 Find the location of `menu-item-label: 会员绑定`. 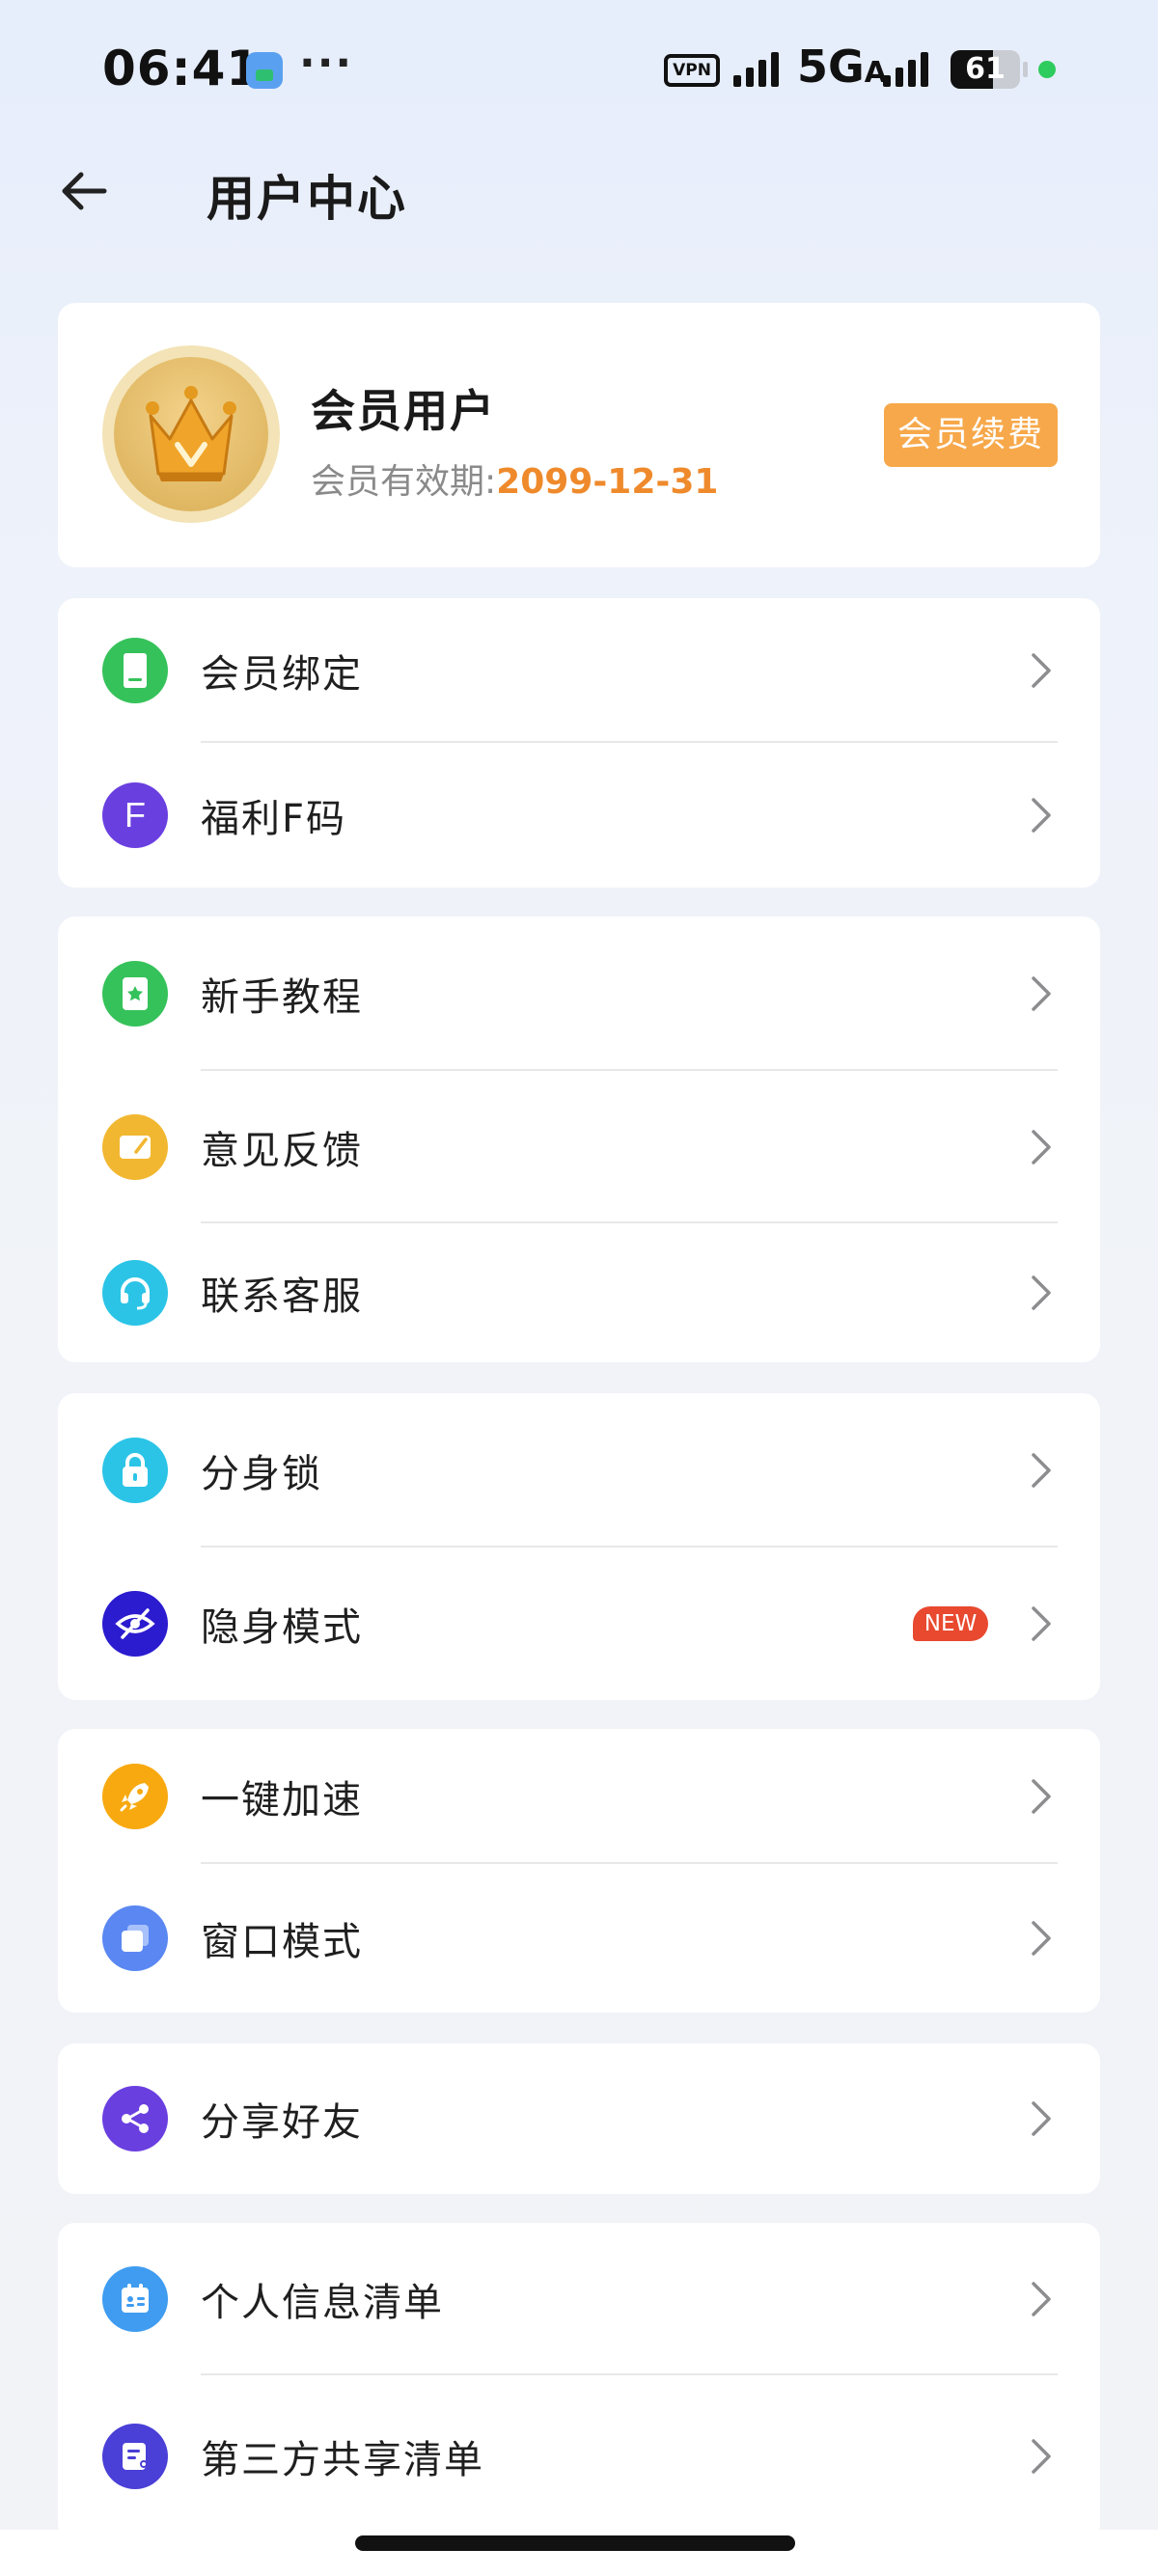

menu-item-label: 会员绑定 is located at coordinates (282, 674).